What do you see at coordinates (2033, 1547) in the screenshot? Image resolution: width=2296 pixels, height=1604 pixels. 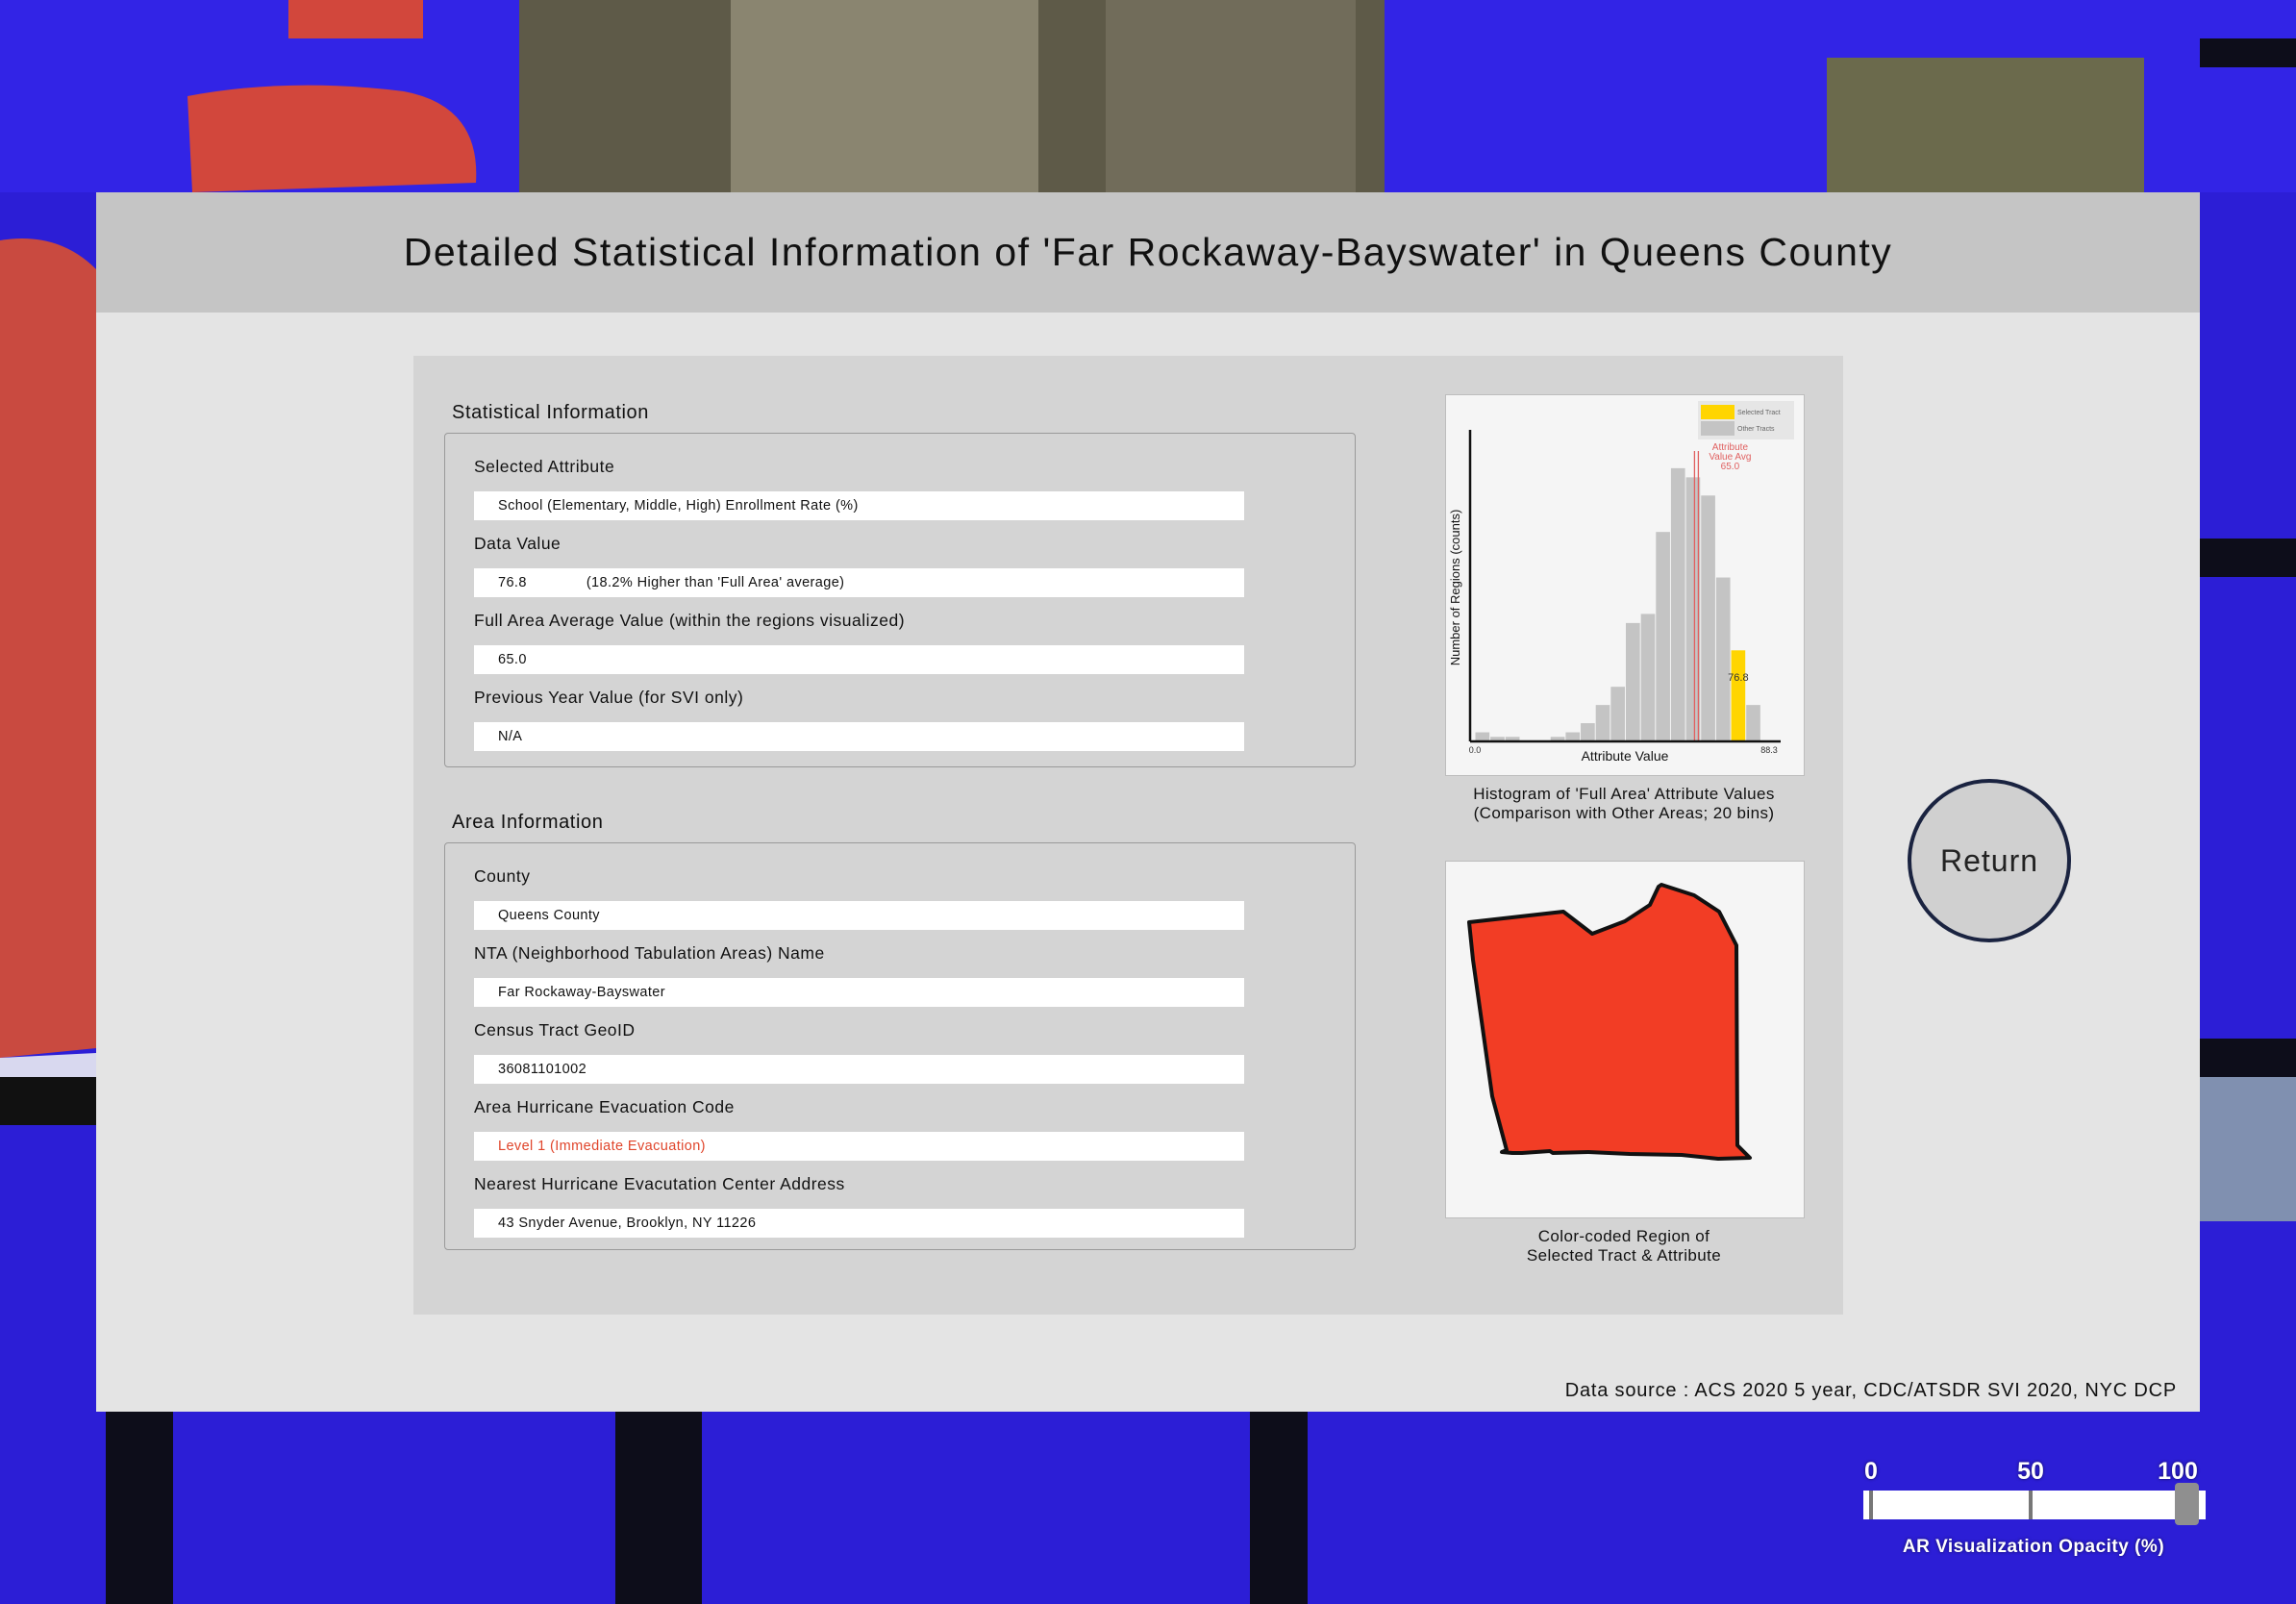 I see `slider-caption: AR Visualization Opacity (%)` at bounding box center [2033, 1547].